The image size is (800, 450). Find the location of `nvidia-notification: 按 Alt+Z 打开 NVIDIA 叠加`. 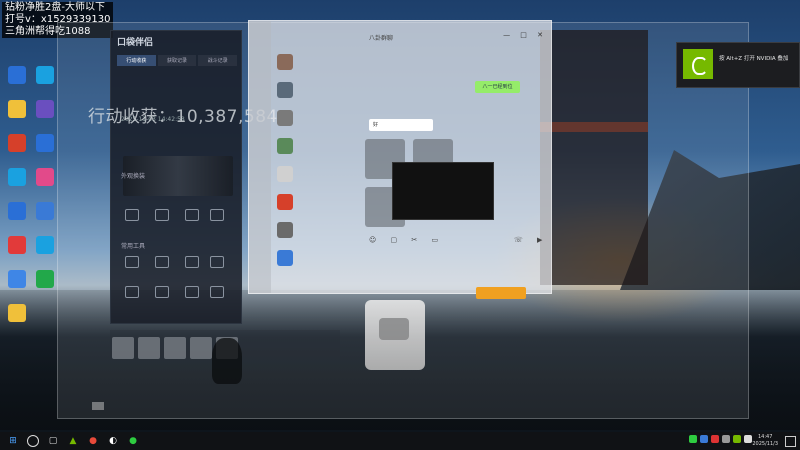

nvidia-notification: 按 Alt+Z 打开 NVIDIA 叠加 is located at coordinates (738, 65).